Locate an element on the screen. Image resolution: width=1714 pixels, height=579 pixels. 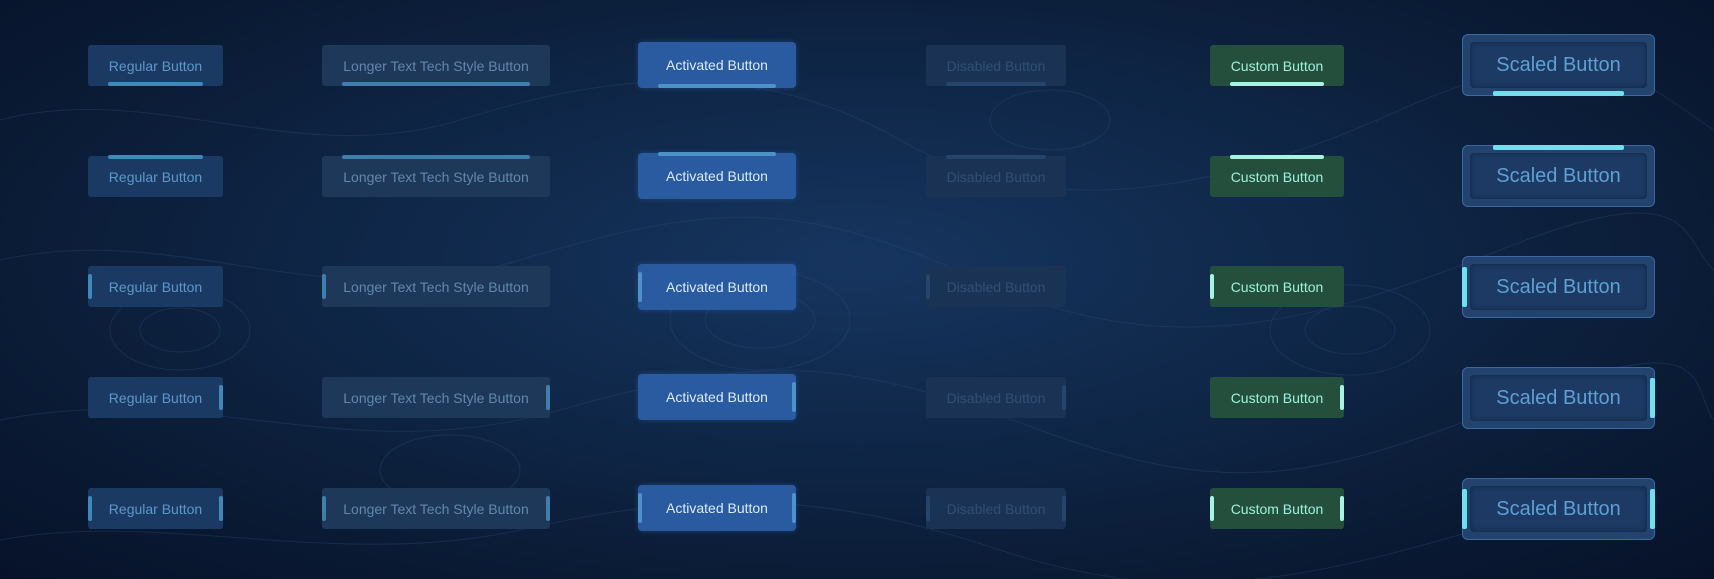
disabled-button-top: Disabled Button is located at coordinates (996, 176).